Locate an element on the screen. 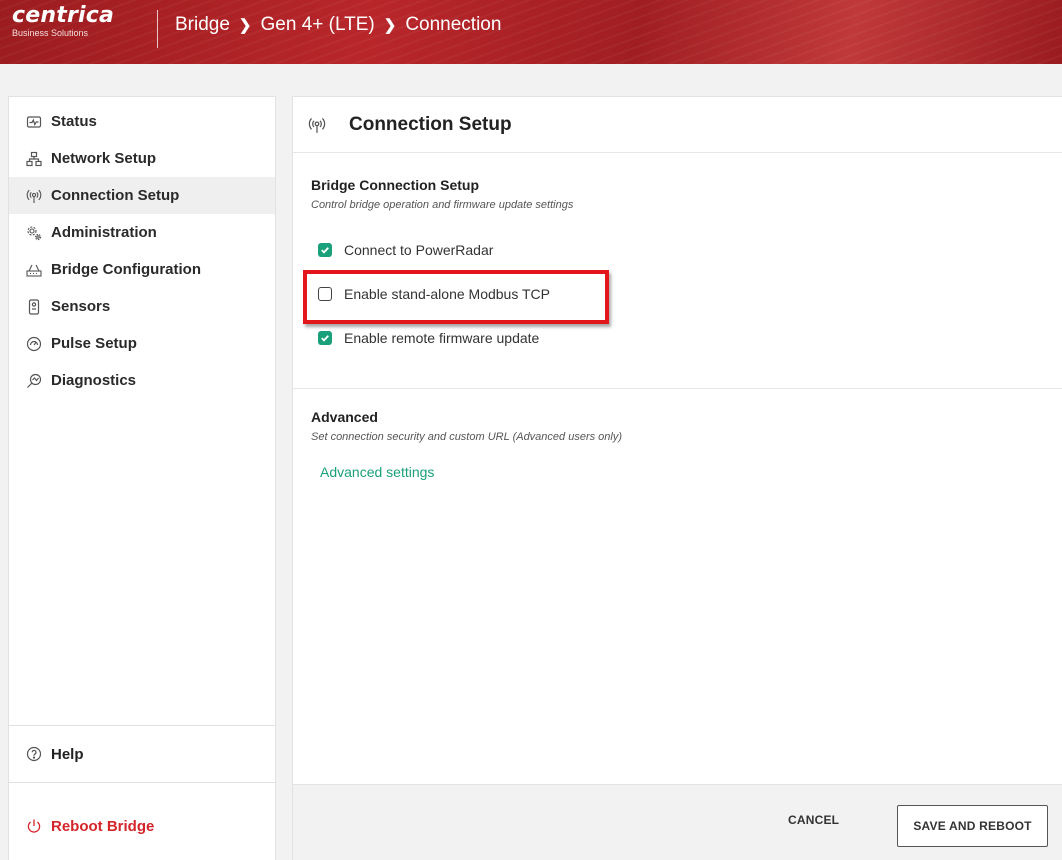  checkbox-label: Connect to PowerRadar is located at coordinates (419, 250).